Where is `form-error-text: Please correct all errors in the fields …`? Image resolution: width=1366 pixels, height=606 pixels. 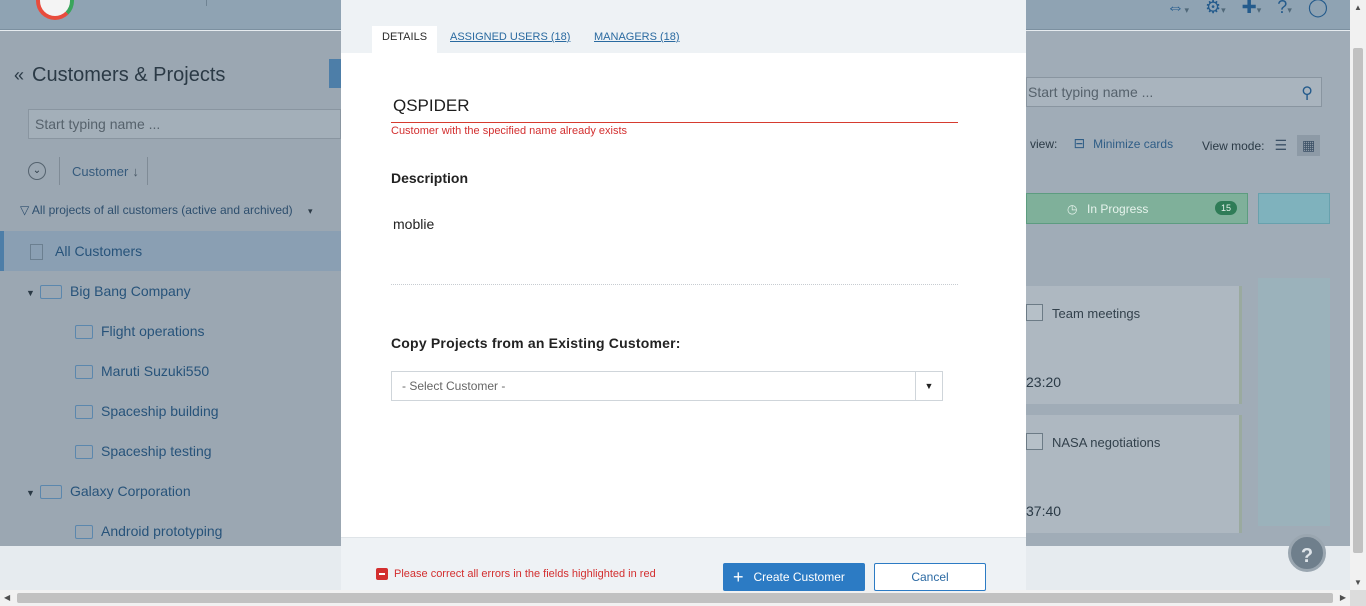 form-error-text: Please correct all errors in the fields … is located at coordinates (525, 574).